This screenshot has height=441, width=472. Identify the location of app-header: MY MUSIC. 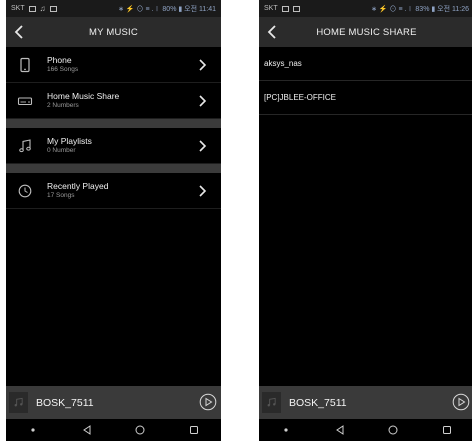
(113, 32).